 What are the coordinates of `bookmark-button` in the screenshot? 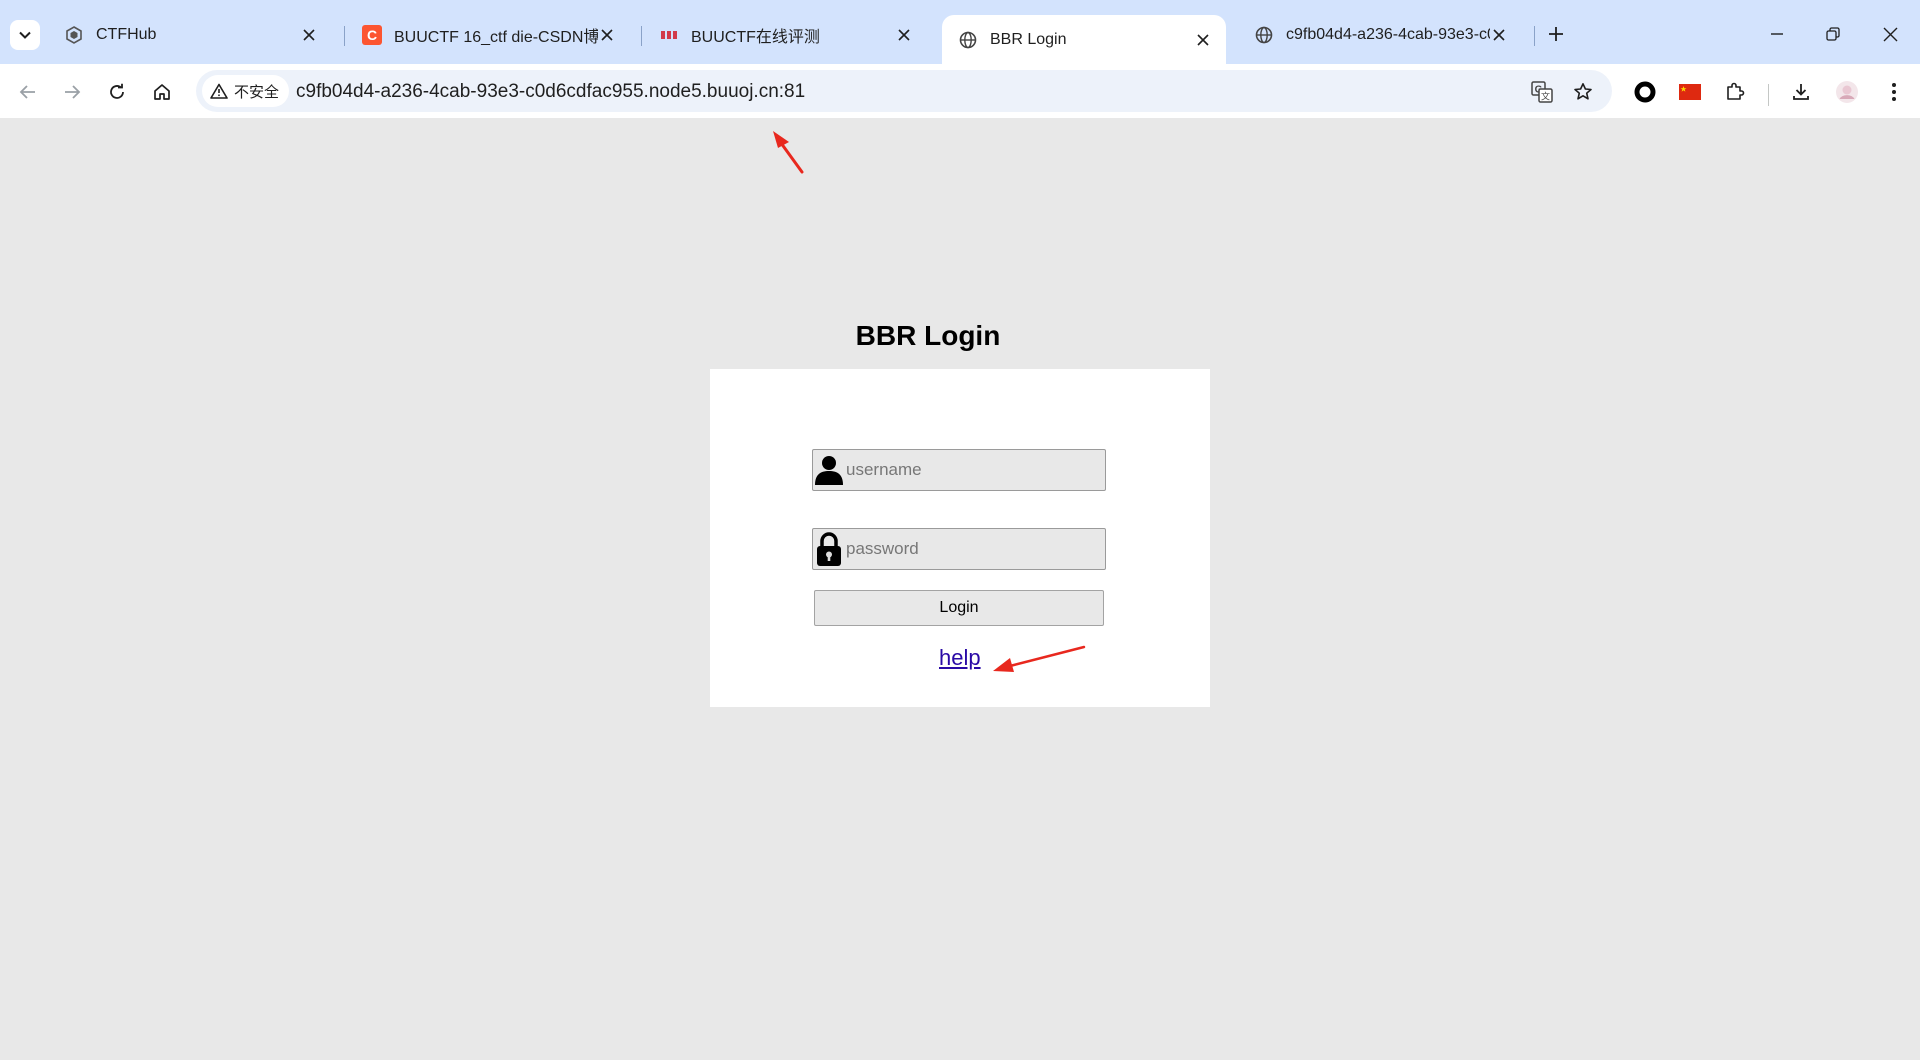 It's located at (1583, 92).